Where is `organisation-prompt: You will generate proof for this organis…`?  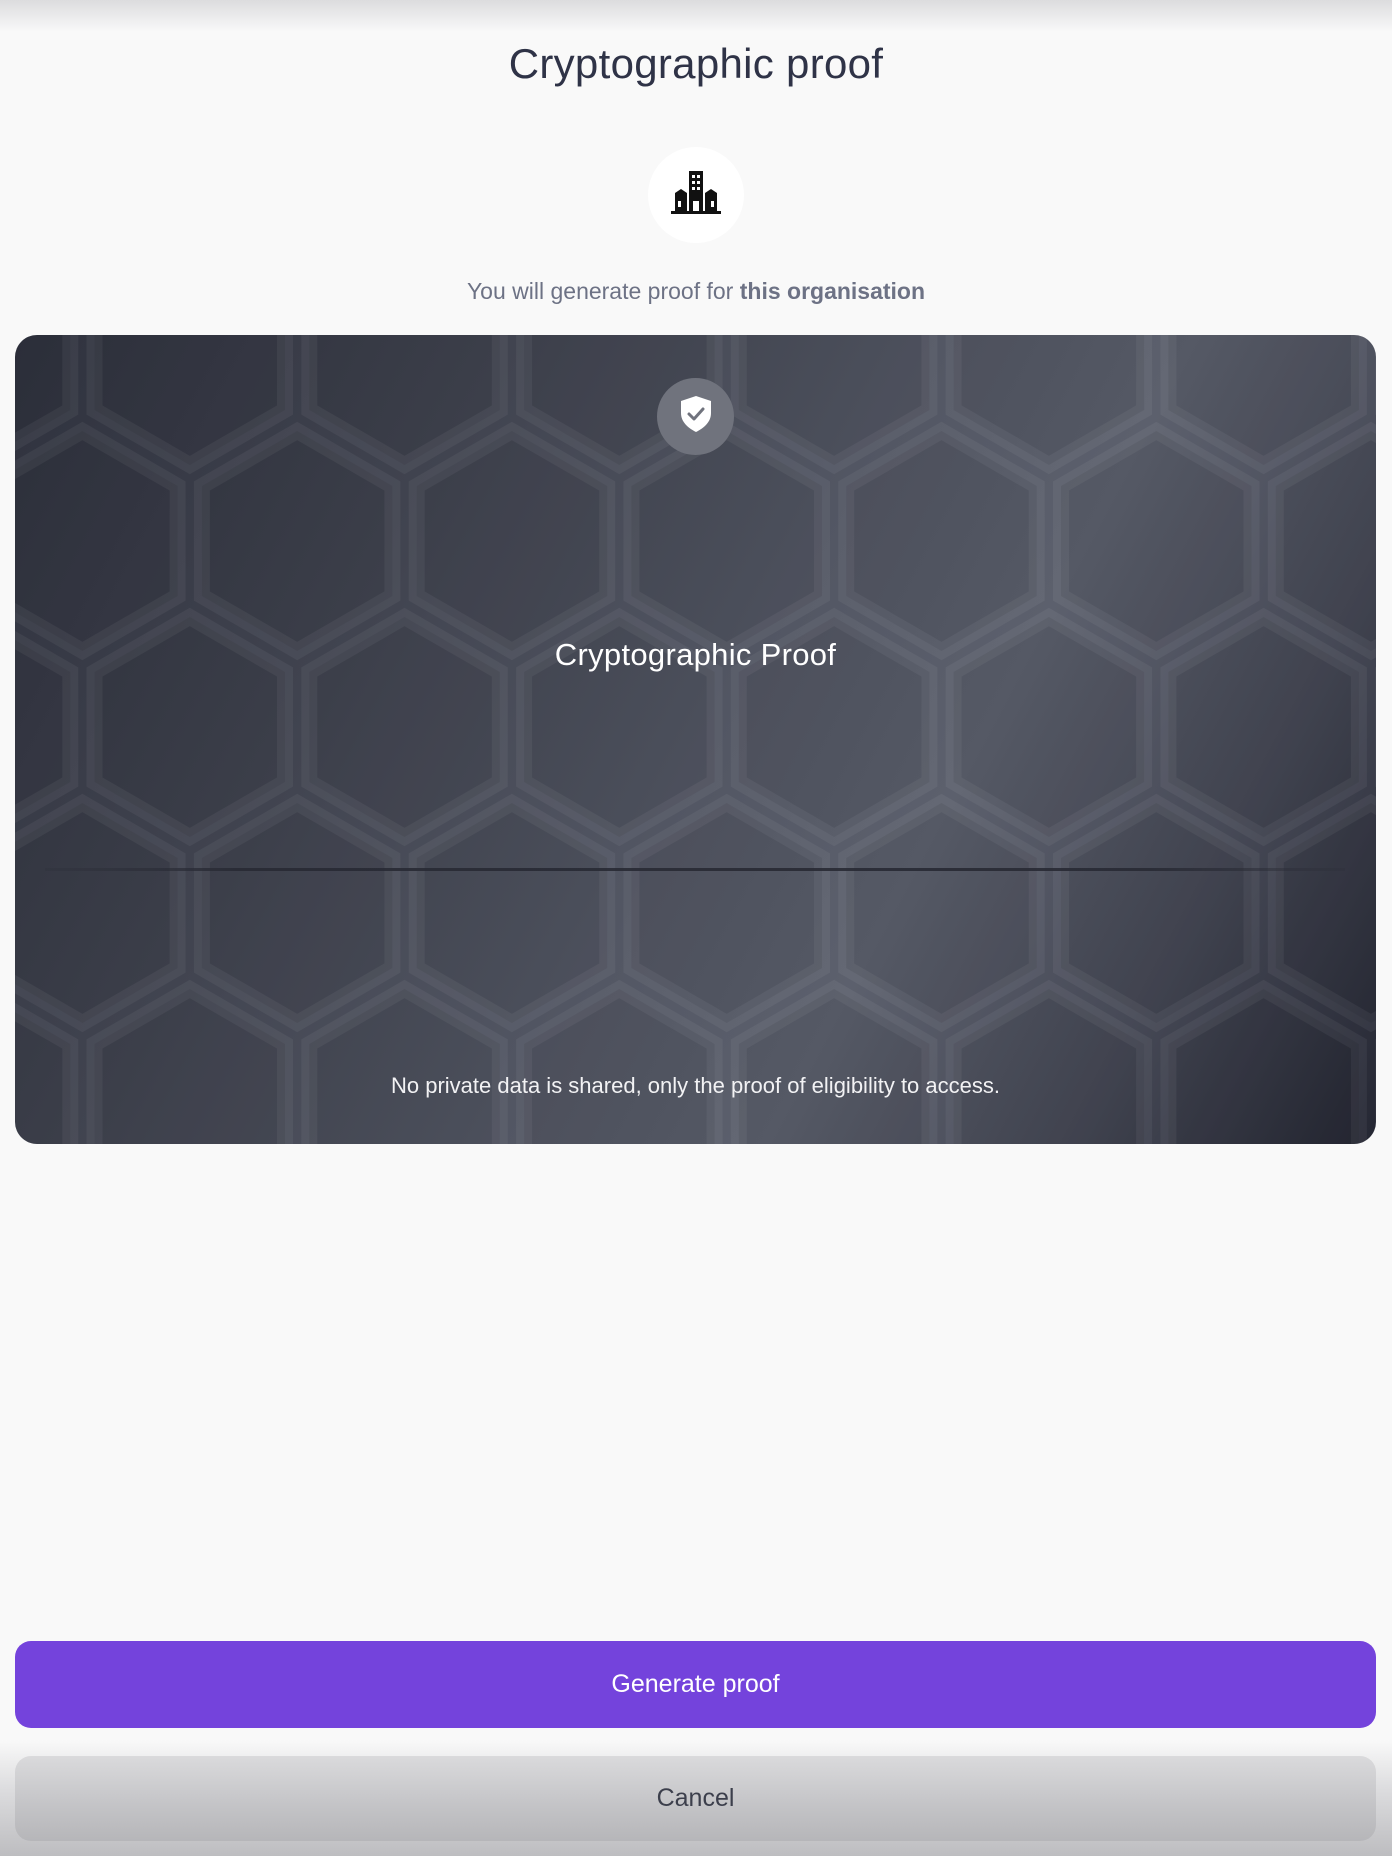 organisation-prompt: You will generate proof for this organis… is located at coordinates (696, 291).